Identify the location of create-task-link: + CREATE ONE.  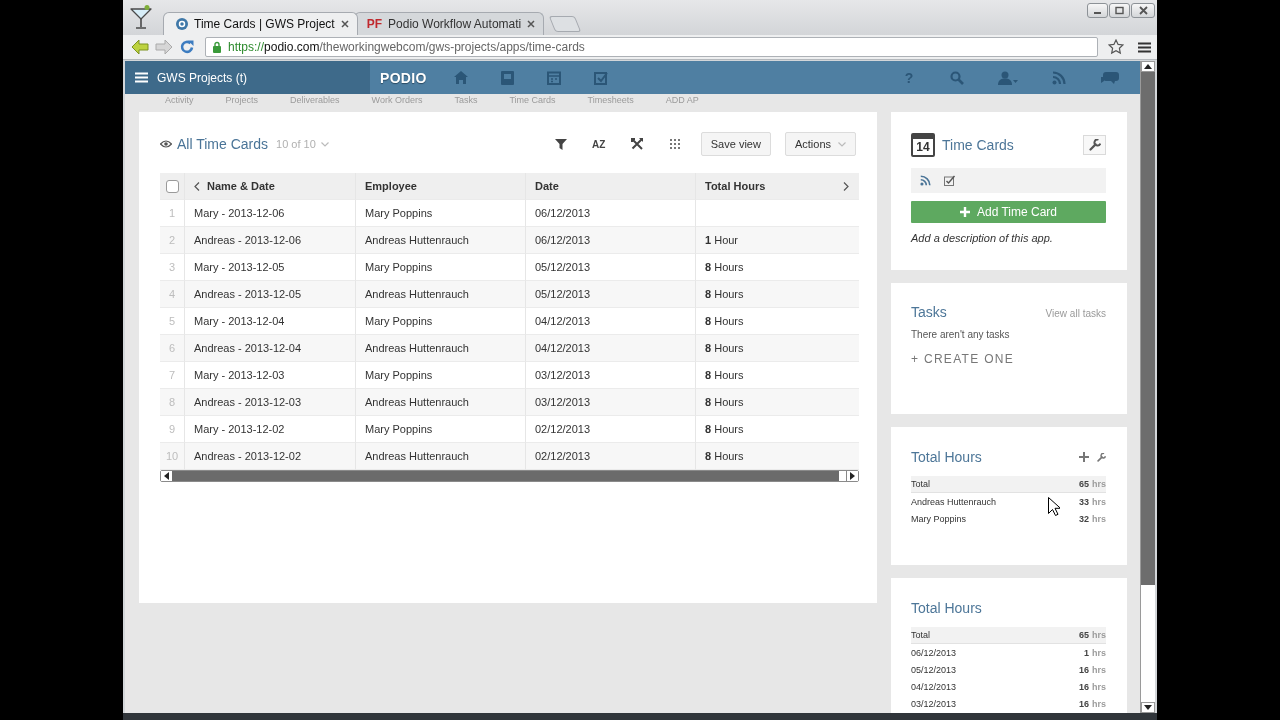
(963, 359).